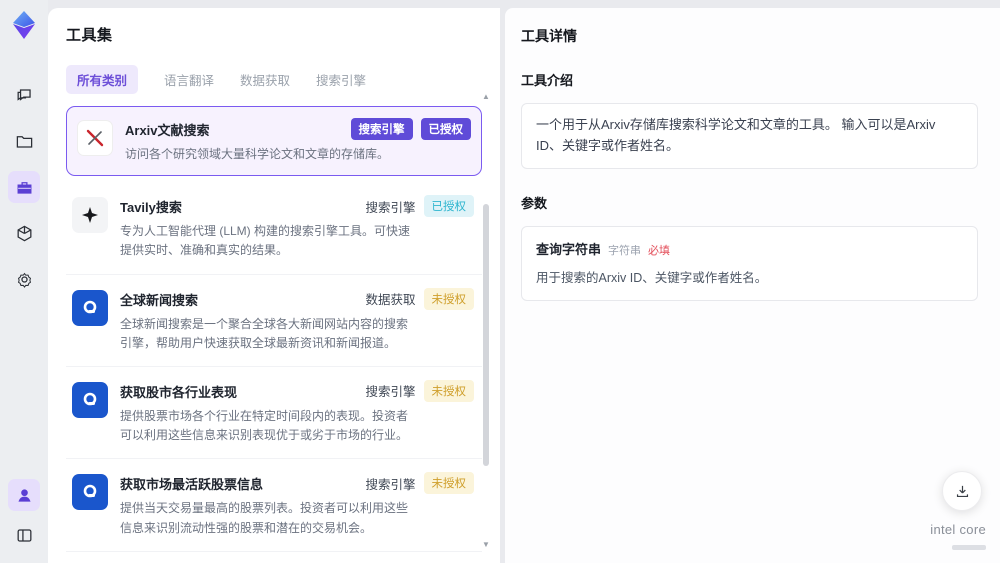 This screenshot has width=1000, height=563. What do you see at coordinates (24, 535) in the screenshot?
I see `panel-toggle-icon` at bounding box center [24, 535].